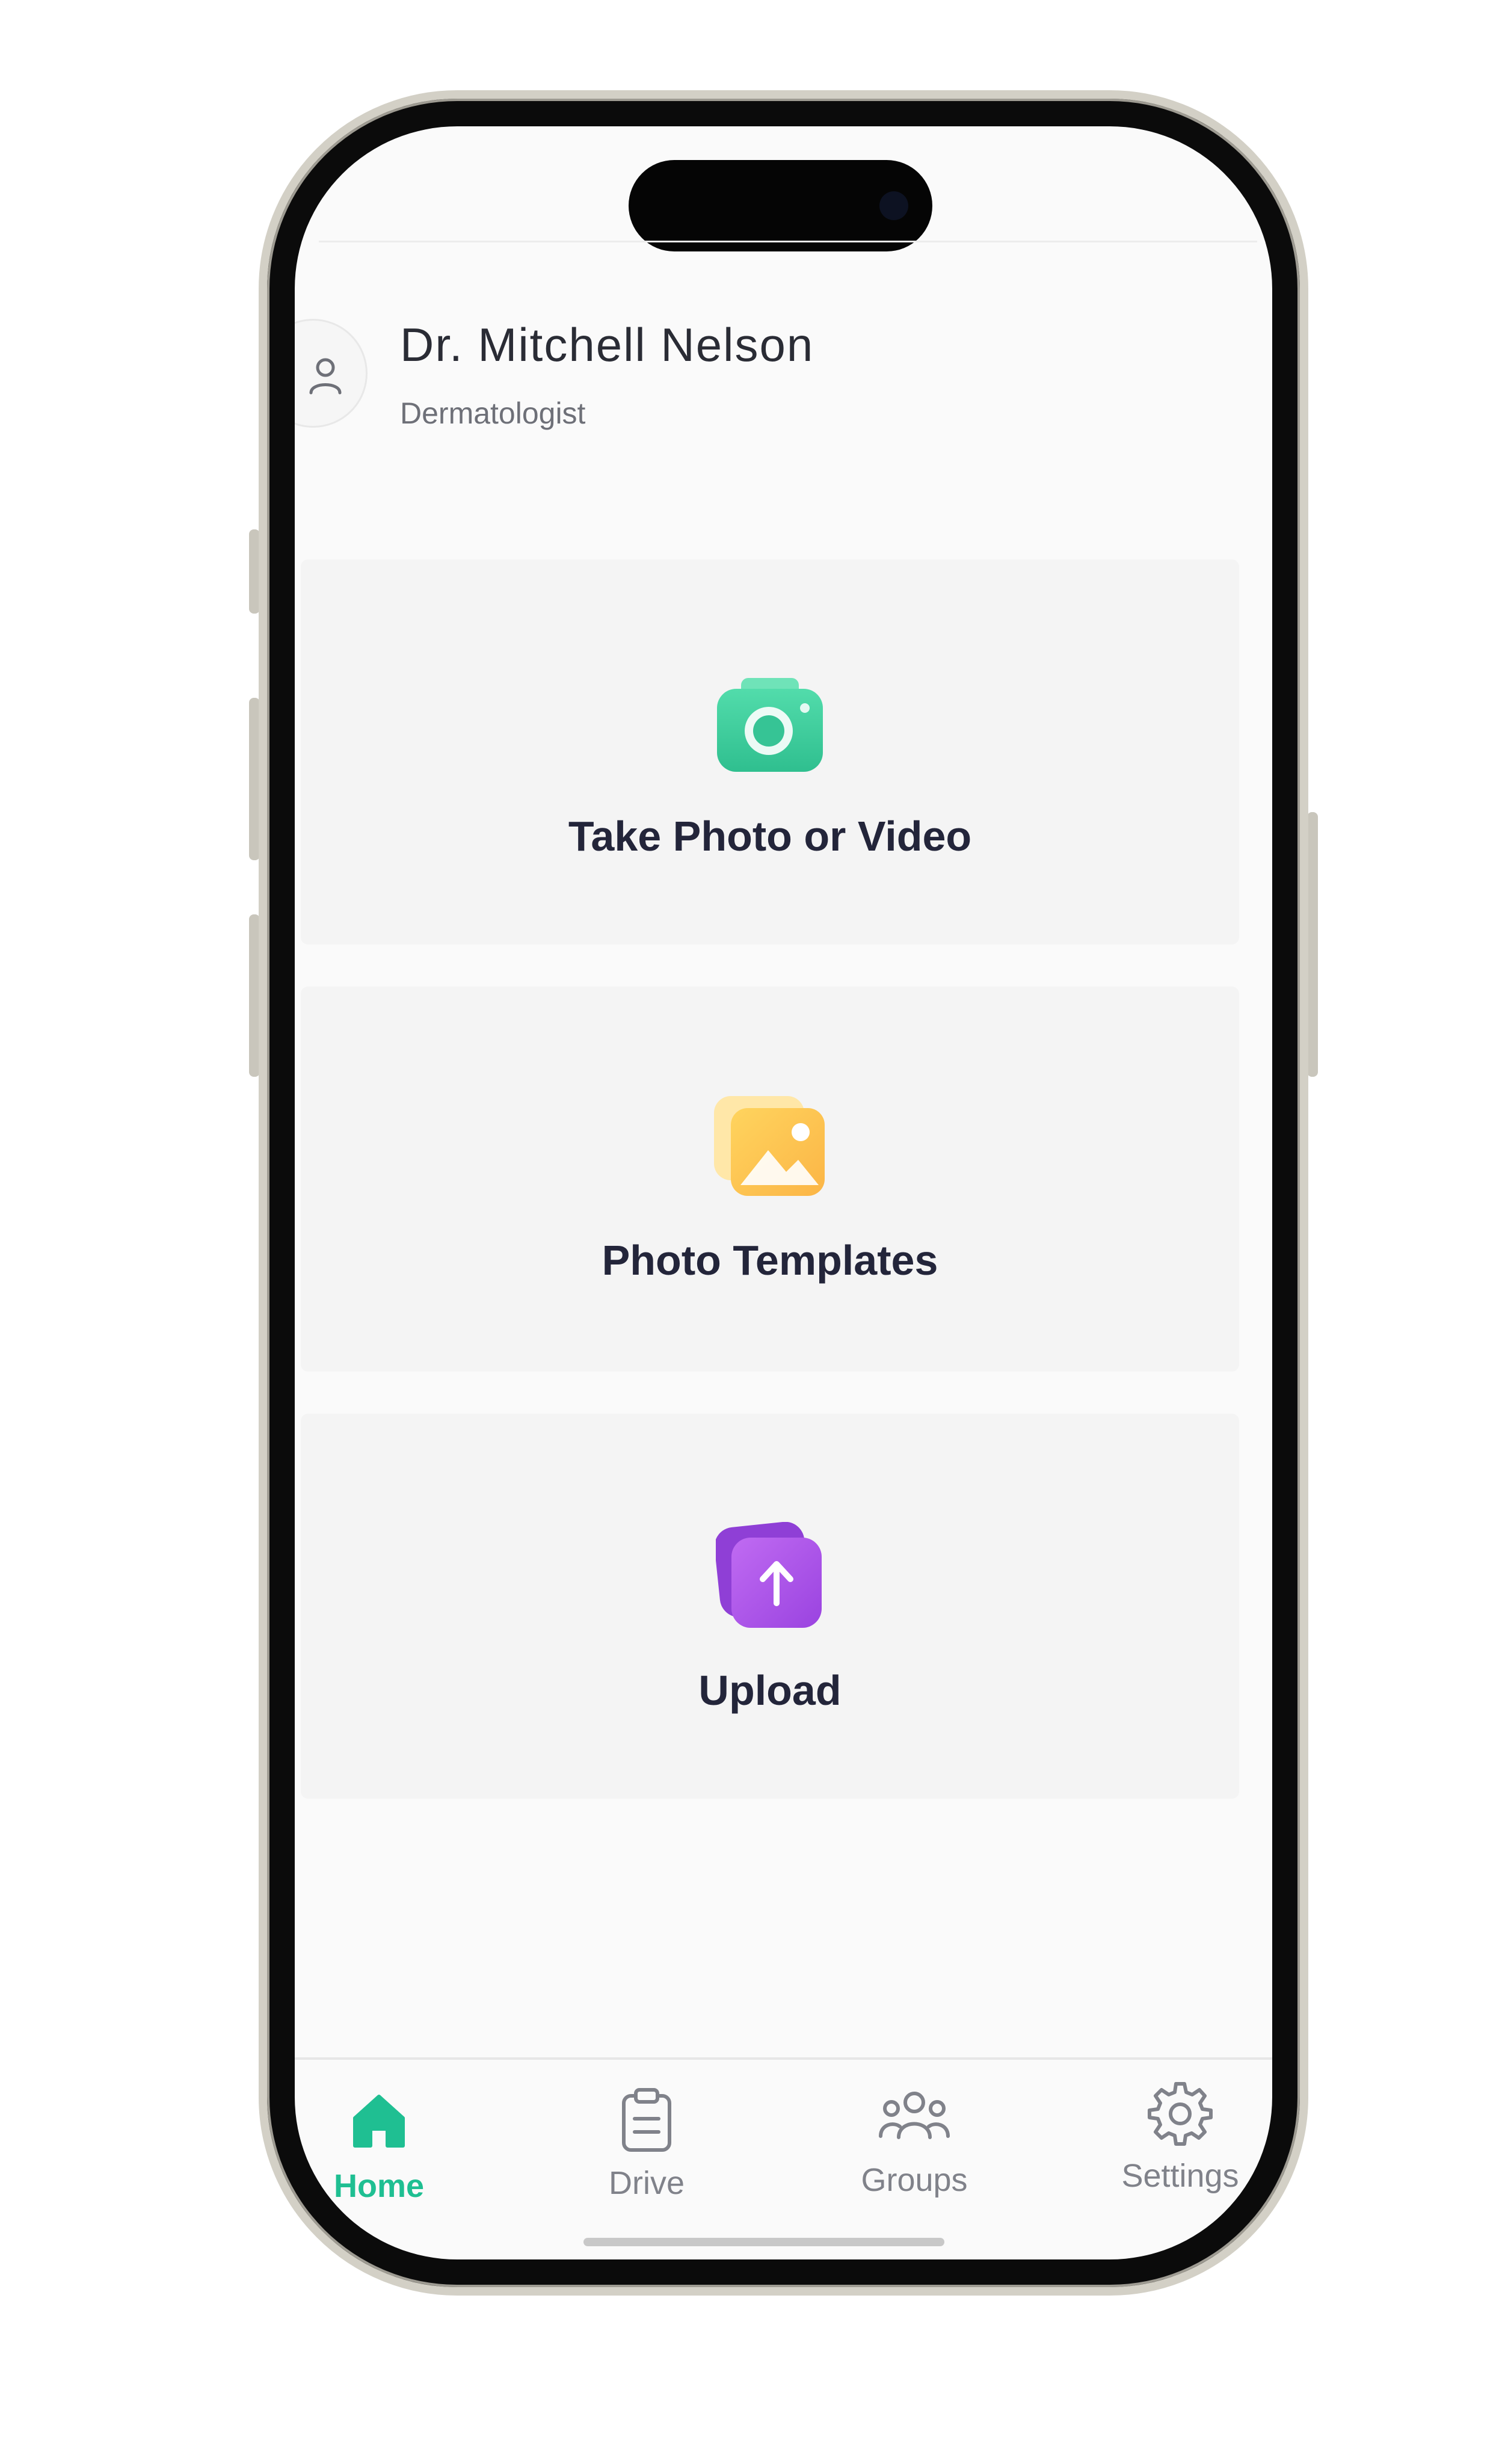 Image resolution: width=1508 pixels, height=2464 pixels. Describe the element at coordinates (379, 2186) in the screenshot. I see `tab-home-label: Home` at that location.